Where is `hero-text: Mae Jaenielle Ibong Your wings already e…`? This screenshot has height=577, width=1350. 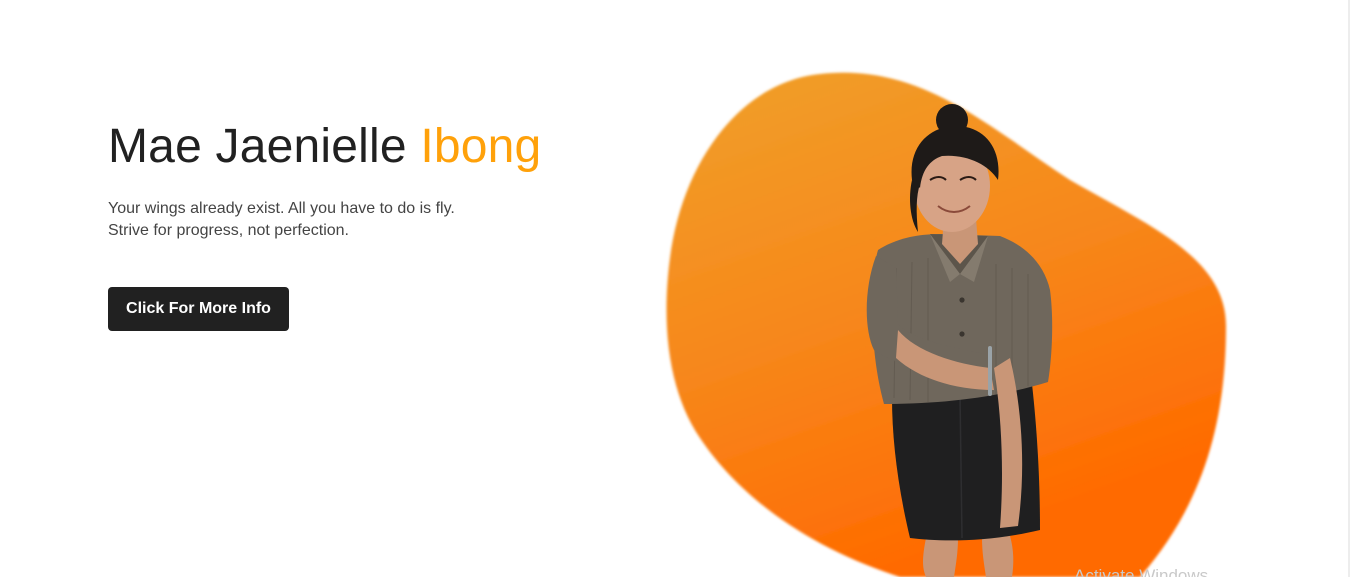 hero-text: Mae Jaenielle Ibong Your wings already e… is located at coordinates (368, 224).